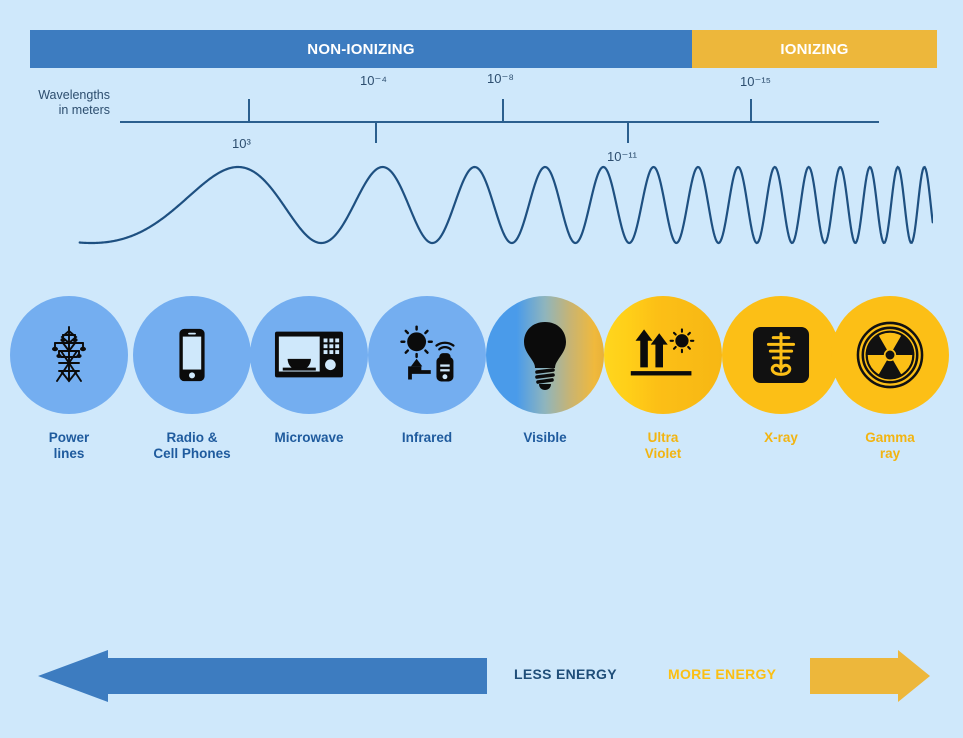 The width and height of the screenshot is (963, 738). I want to click on smartphone-icon, so click(192, 355).